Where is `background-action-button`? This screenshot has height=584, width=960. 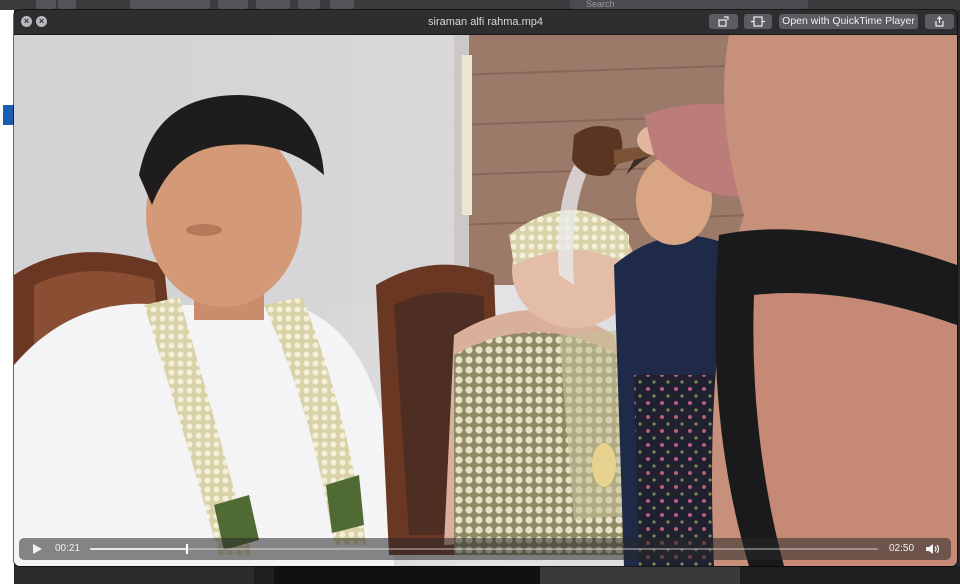
background-action-button is located at coordinates (273, 4).